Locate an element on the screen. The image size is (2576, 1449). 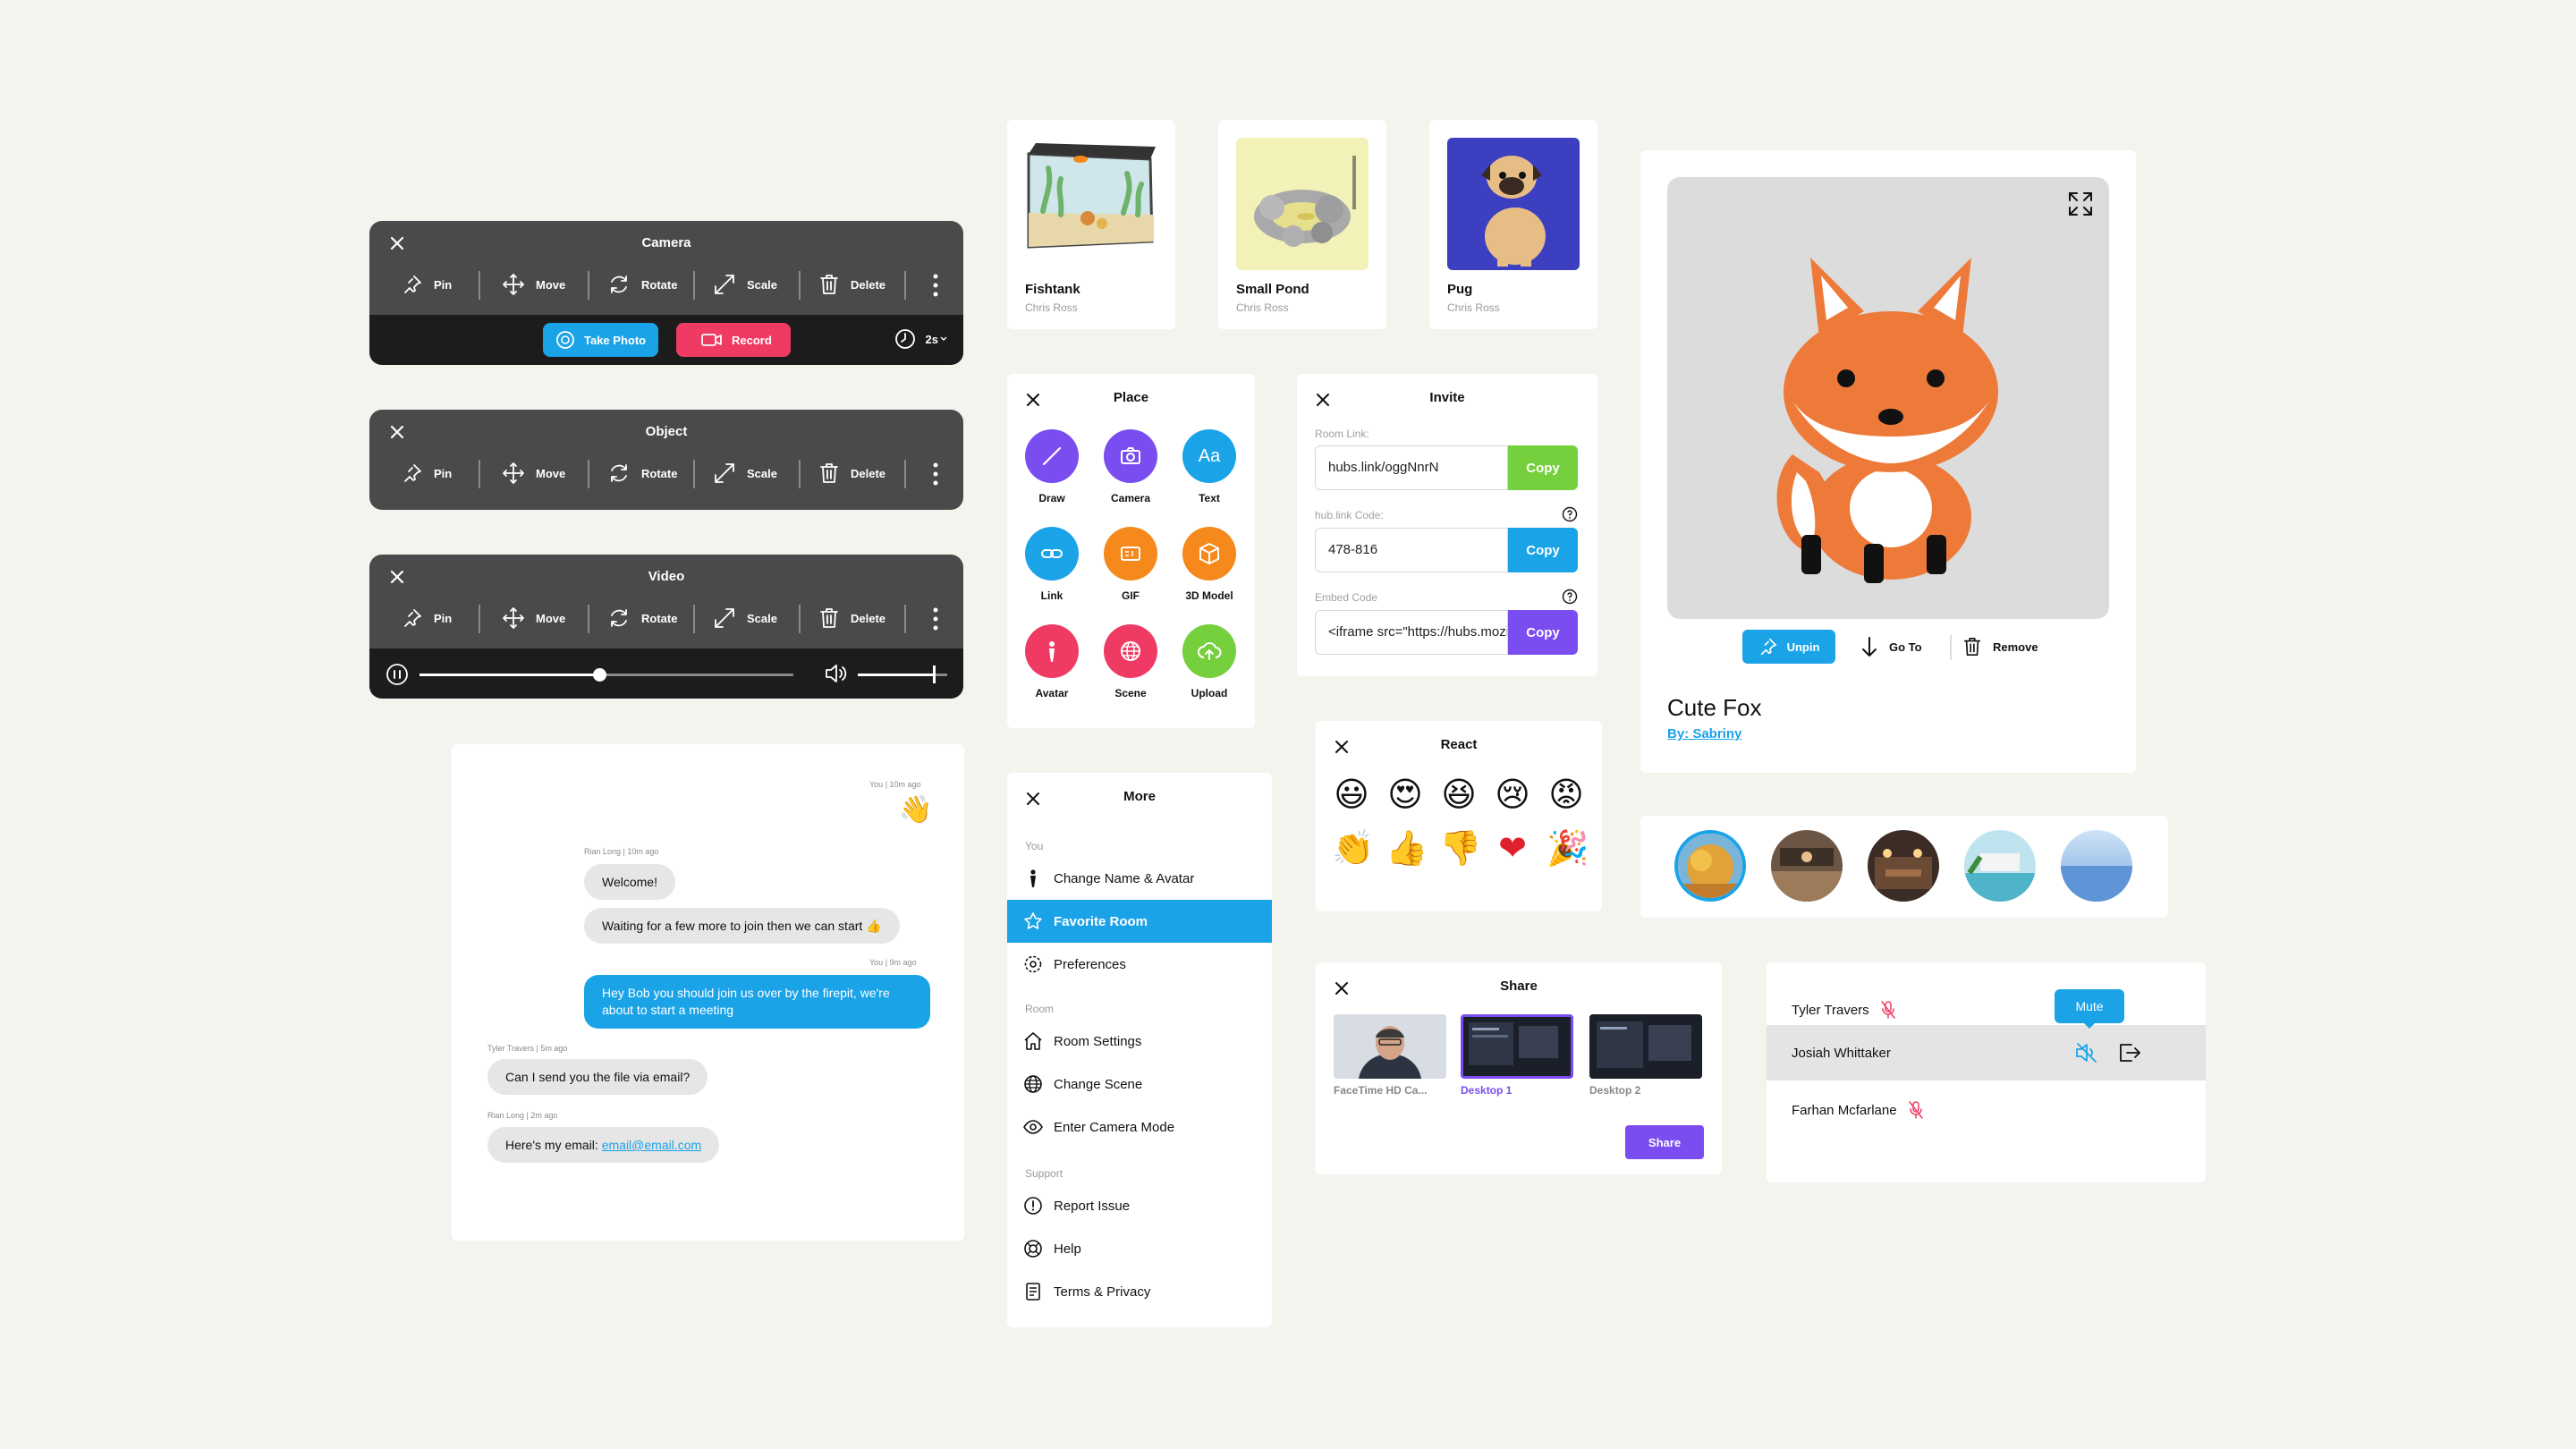
copy-code-button: Copy is located at coordinates (1543, 550).